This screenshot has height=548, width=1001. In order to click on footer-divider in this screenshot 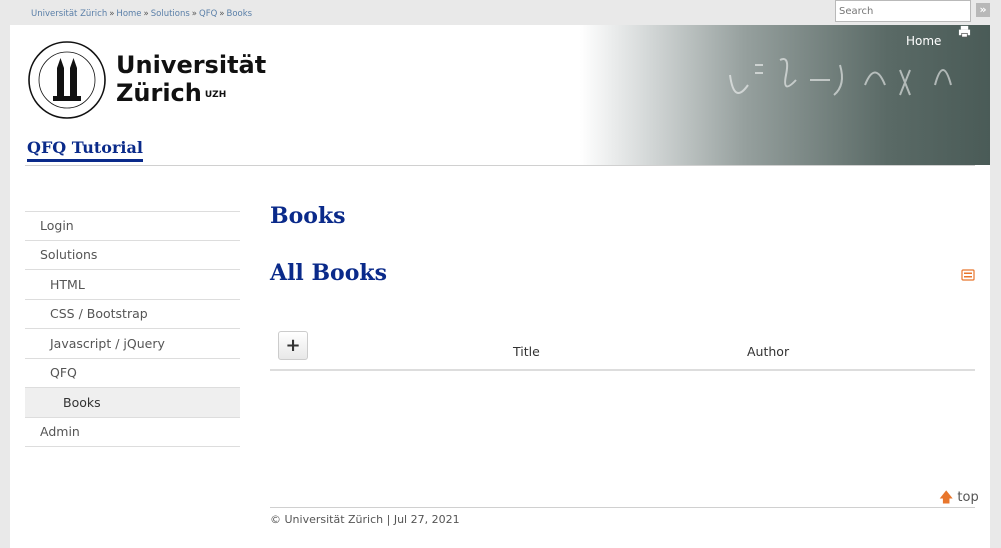, I will do `click(622, 507)`.